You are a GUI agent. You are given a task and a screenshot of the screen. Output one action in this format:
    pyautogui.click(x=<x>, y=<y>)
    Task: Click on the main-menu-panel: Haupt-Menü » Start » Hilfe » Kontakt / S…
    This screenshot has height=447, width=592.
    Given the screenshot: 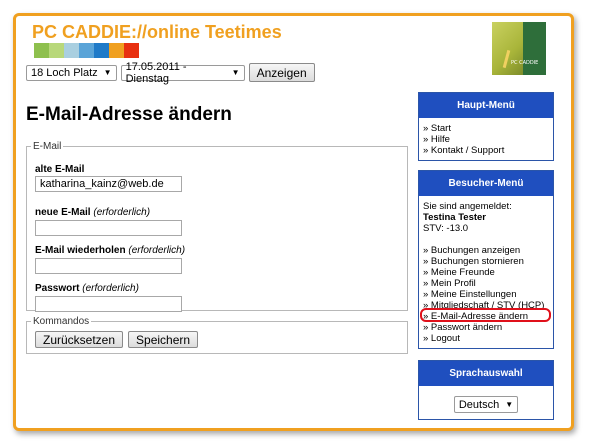 What is the action you would take?
    pyautogui.click(x=486, y=126)
    